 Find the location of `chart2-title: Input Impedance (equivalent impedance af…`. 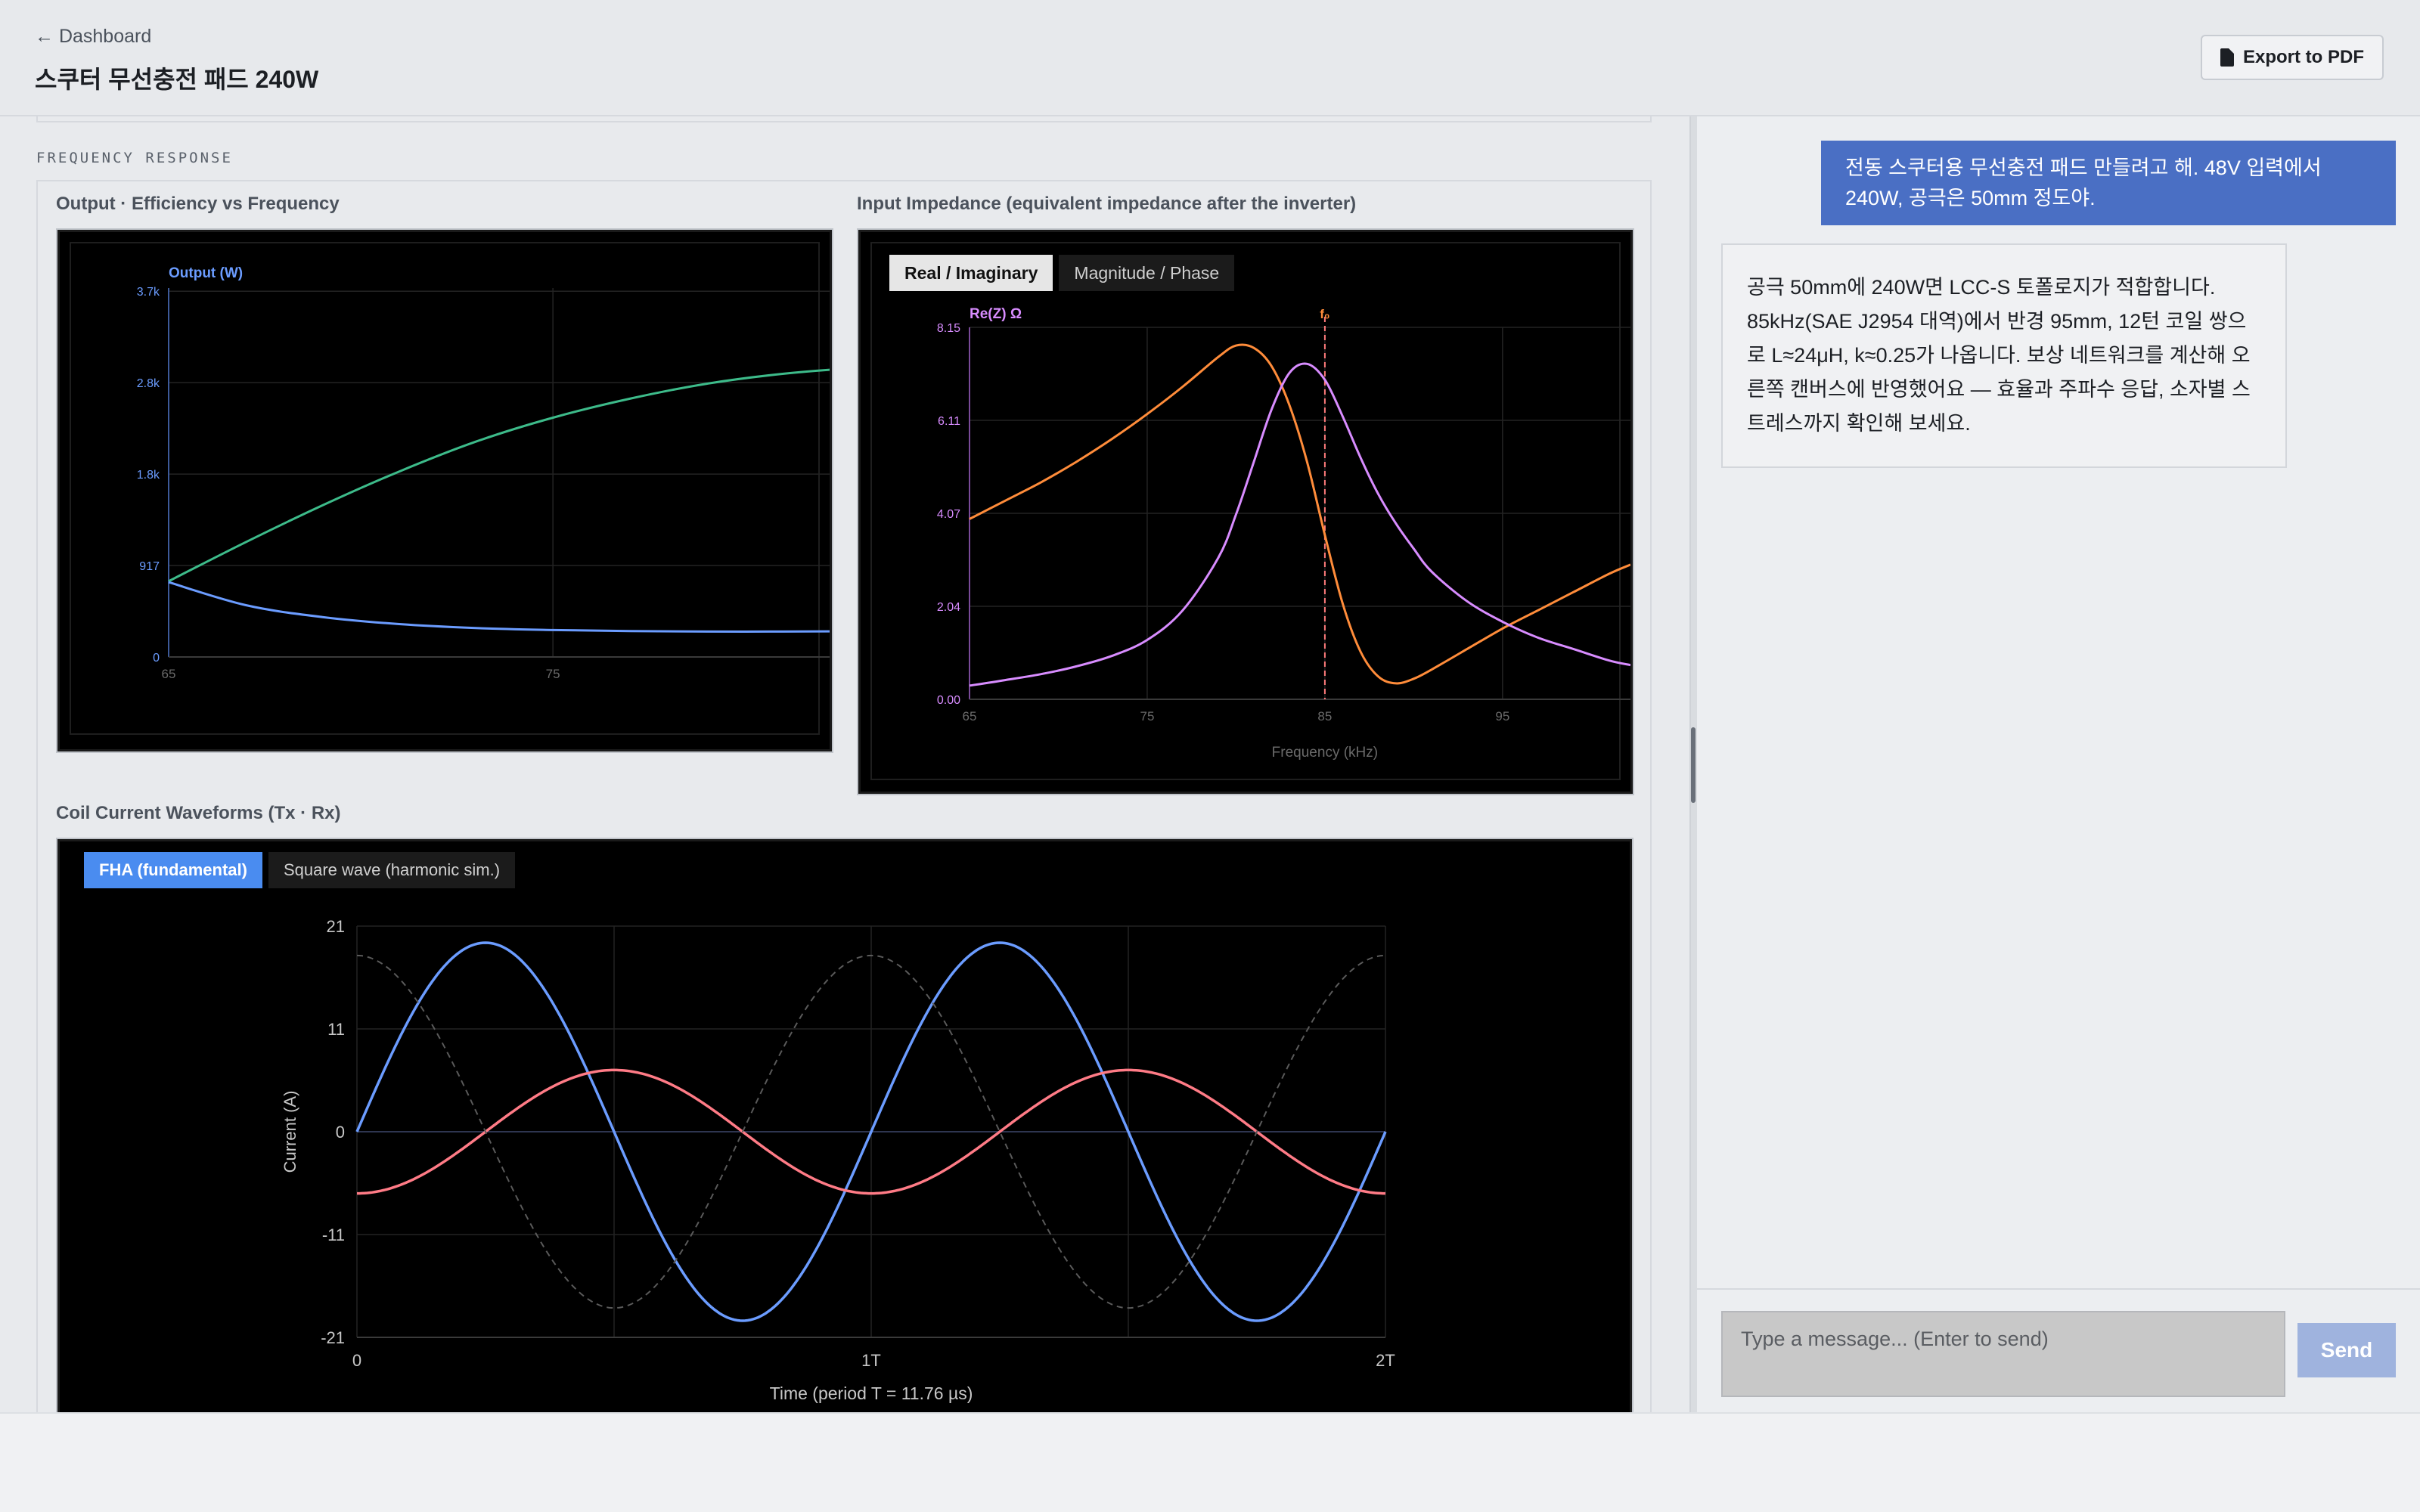

chart2-title: Input Impedance (equivalent impedance af… is located at coordinates (1107, 204).